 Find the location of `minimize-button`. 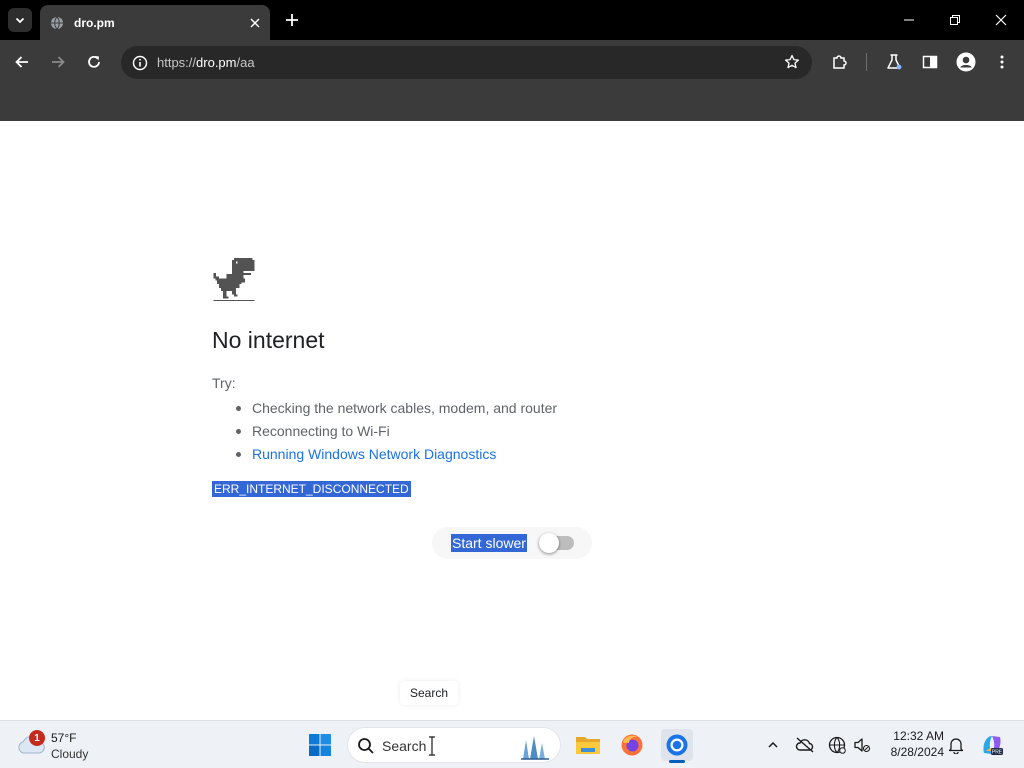

minimize-button is located at coordinates (909, 20).